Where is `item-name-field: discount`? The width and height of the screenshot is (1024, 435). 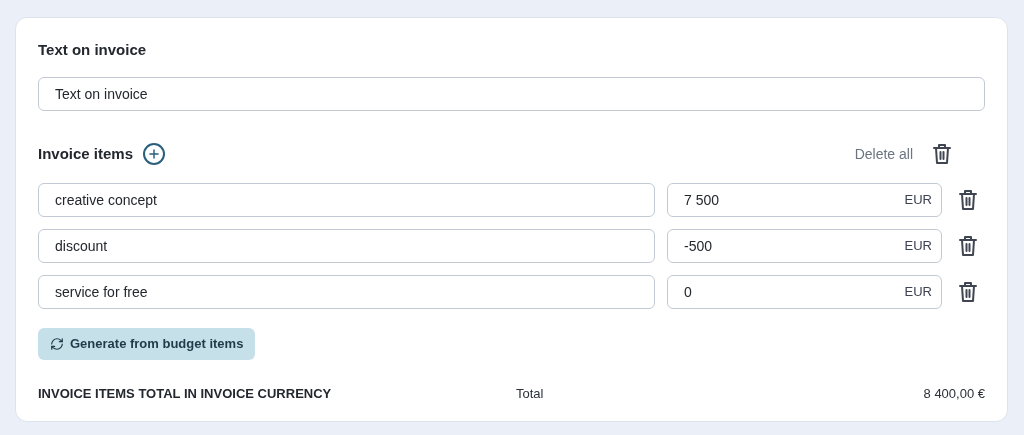 item-name-field: discount is located at coordinates (346, 246).